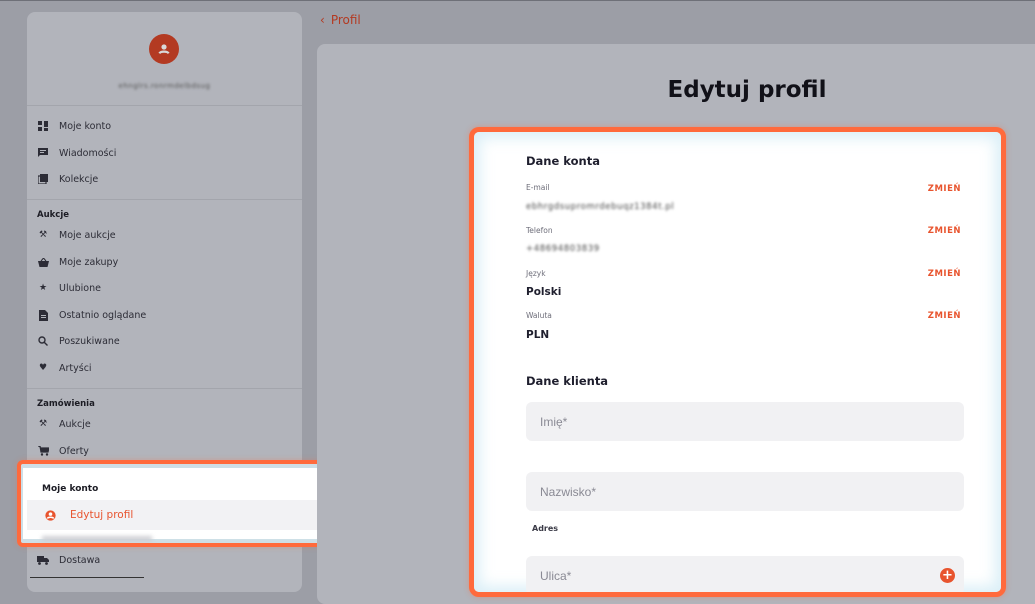 Image resolution: width=1035 pixels, height=604 pixels. I want to click on language-value: Polski, so click(544, 292).